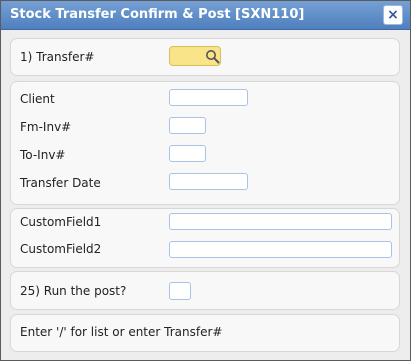 Image resolution: width=411 pixels, height=361 pixels. What do you see at coordinates (180, 291) in the screenshot?
I see `run-post-input` at bounding box center [180, 291].